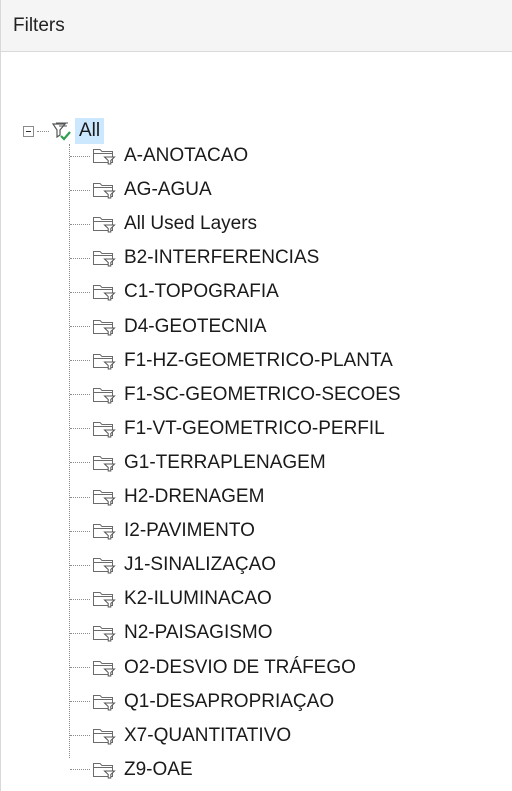 This screenshot has width=512, height=791. Describe the element at coordinates (225, 462) in the screenshot. I see `tree-item-label: G1-TERRAPLENAGEM` at that location.